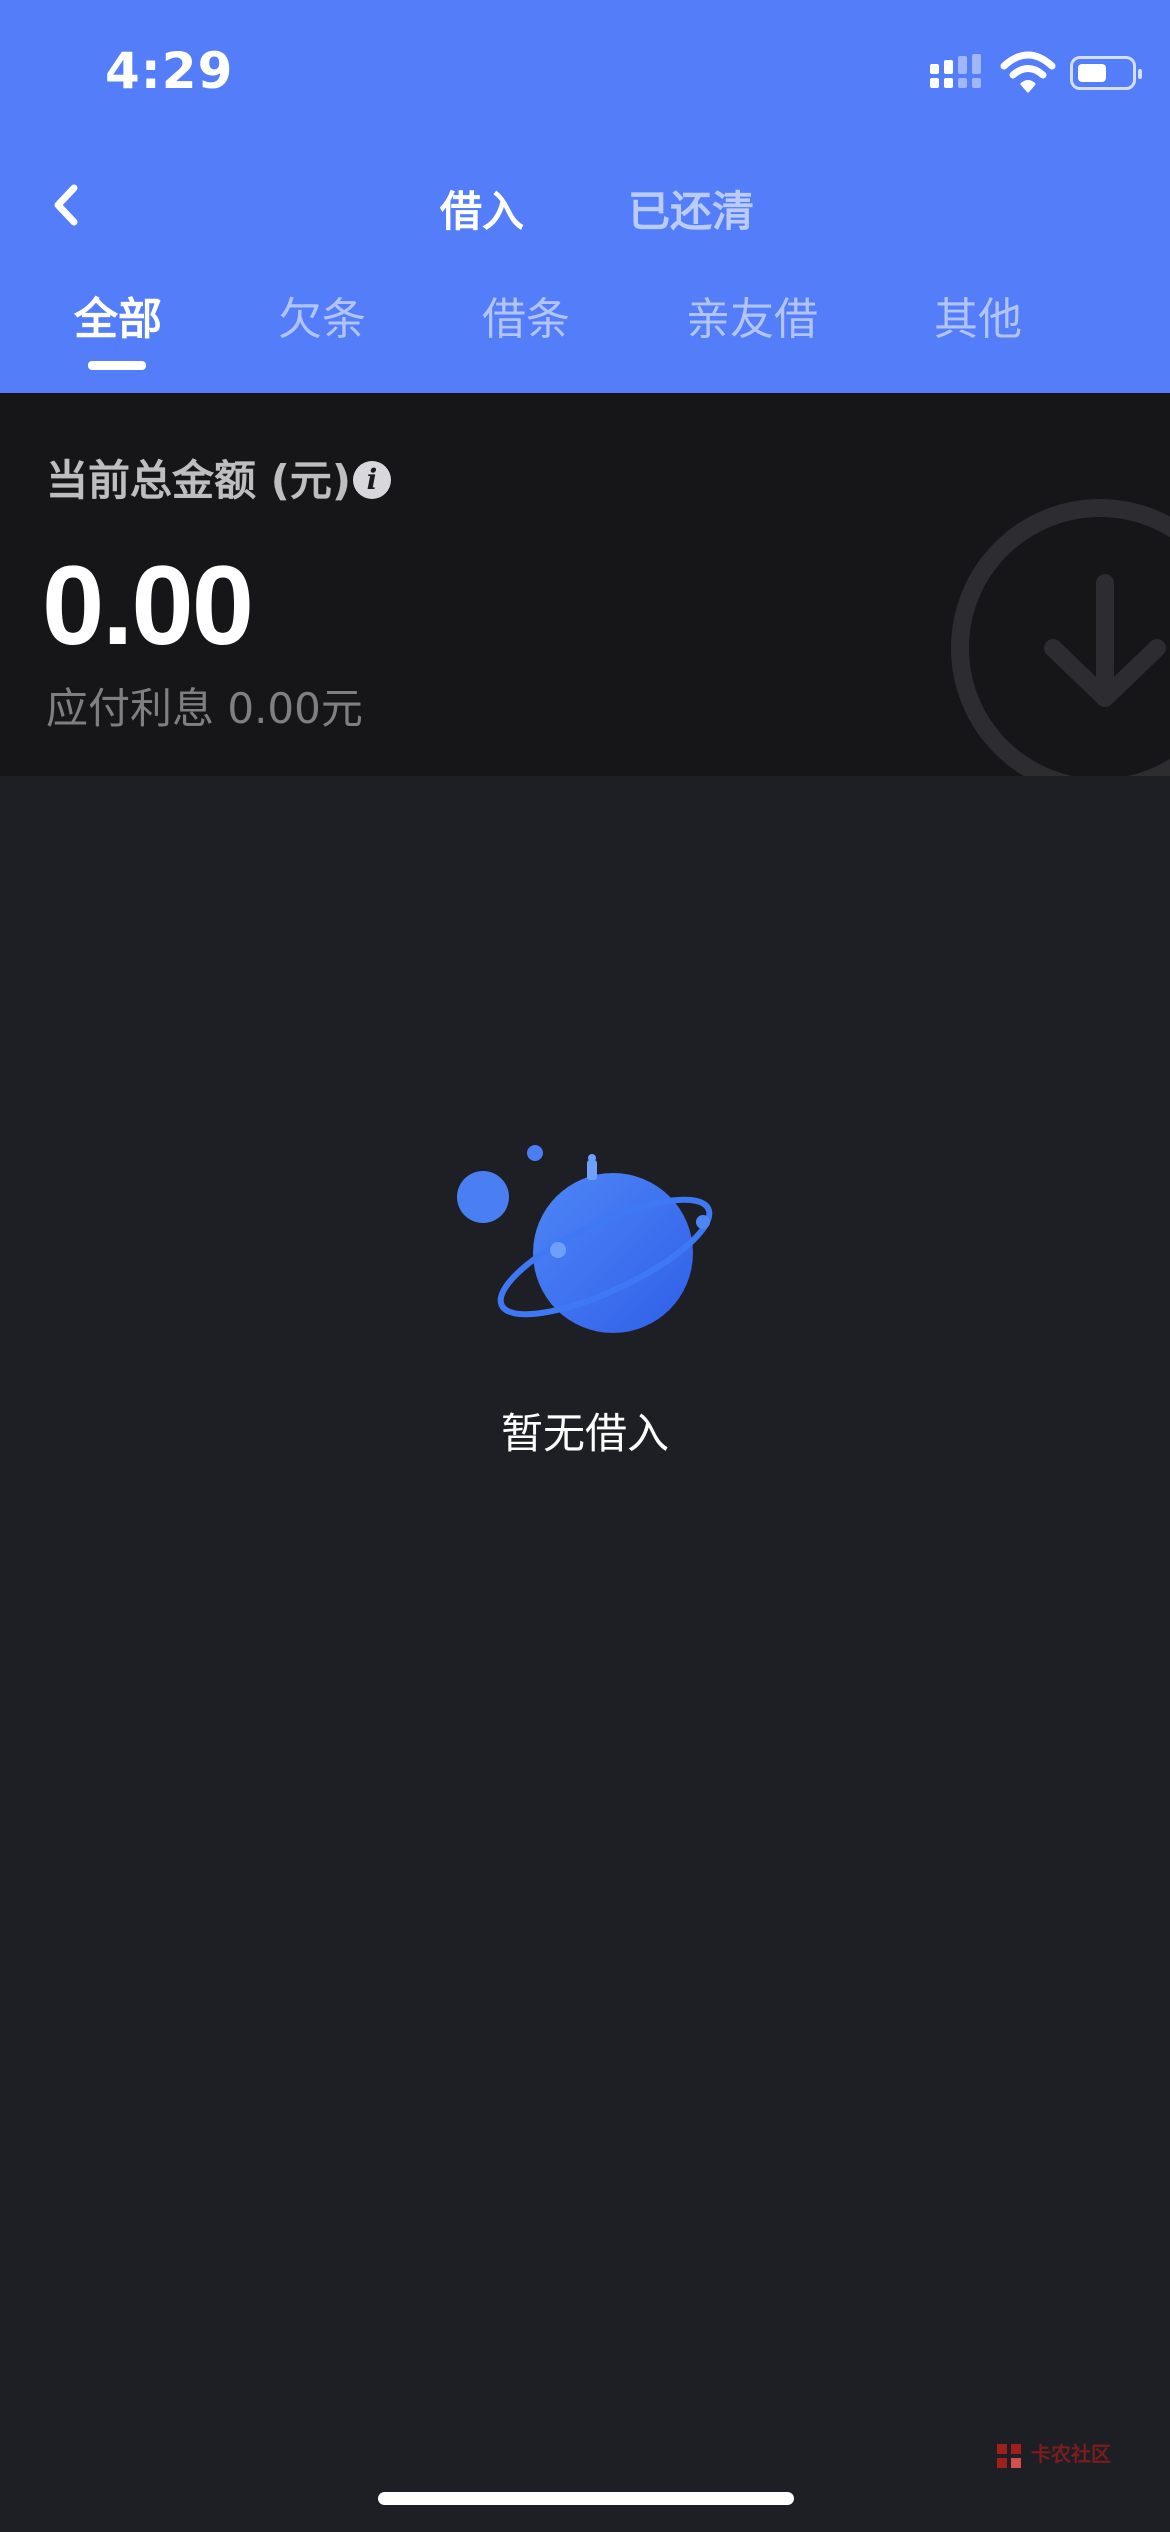  Describe the element at coordinates (148, 605) in the screenshot. I see `total-amount-value: 0.00` at that location.